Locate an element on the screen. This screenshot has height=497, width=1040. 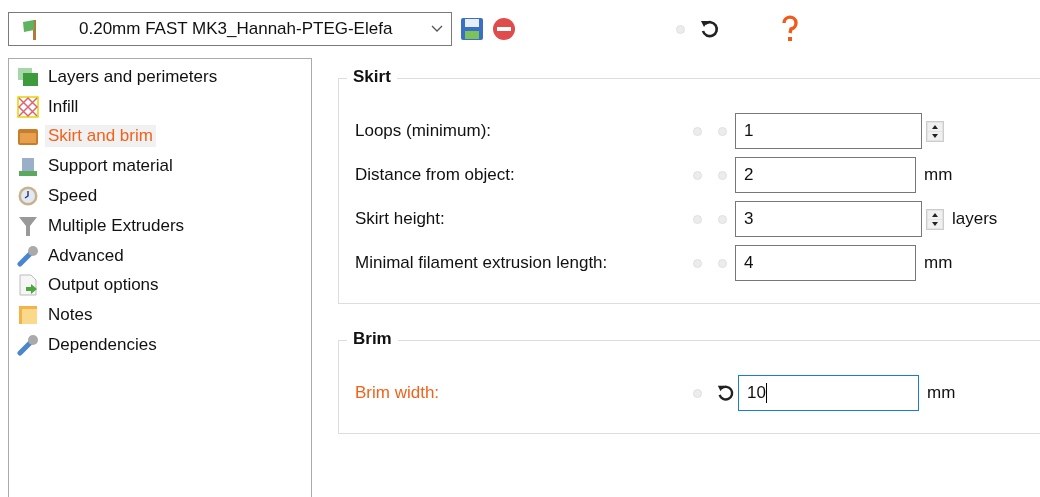
option-label: Brim width: is located at coordinates (398, 393).